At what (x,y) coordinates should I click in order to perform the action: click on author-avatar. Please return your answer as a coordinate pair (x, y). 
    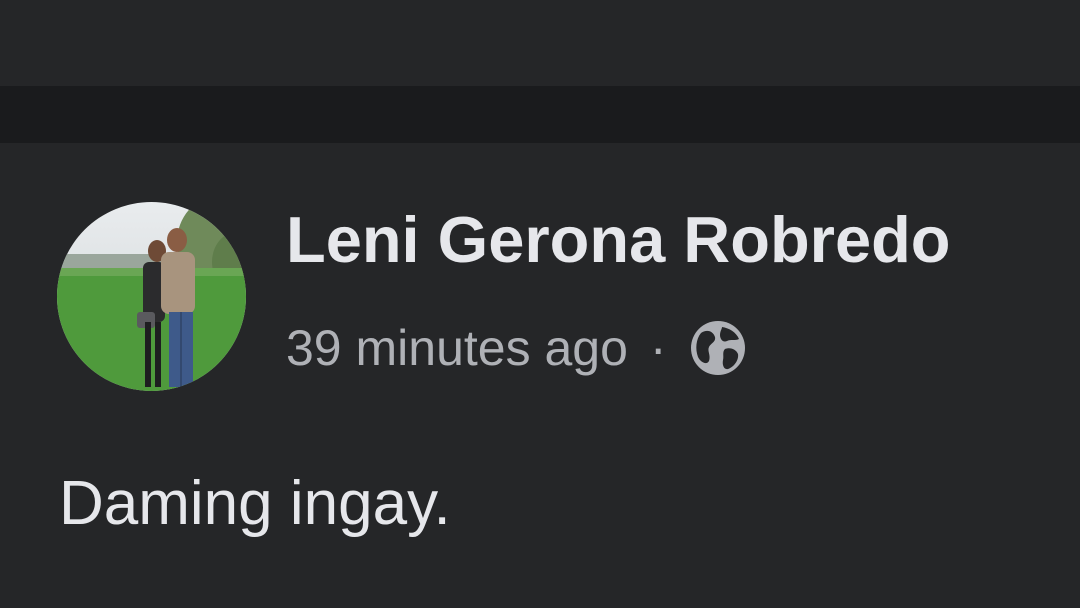
    Looking at the image, I should click on (151, 296).